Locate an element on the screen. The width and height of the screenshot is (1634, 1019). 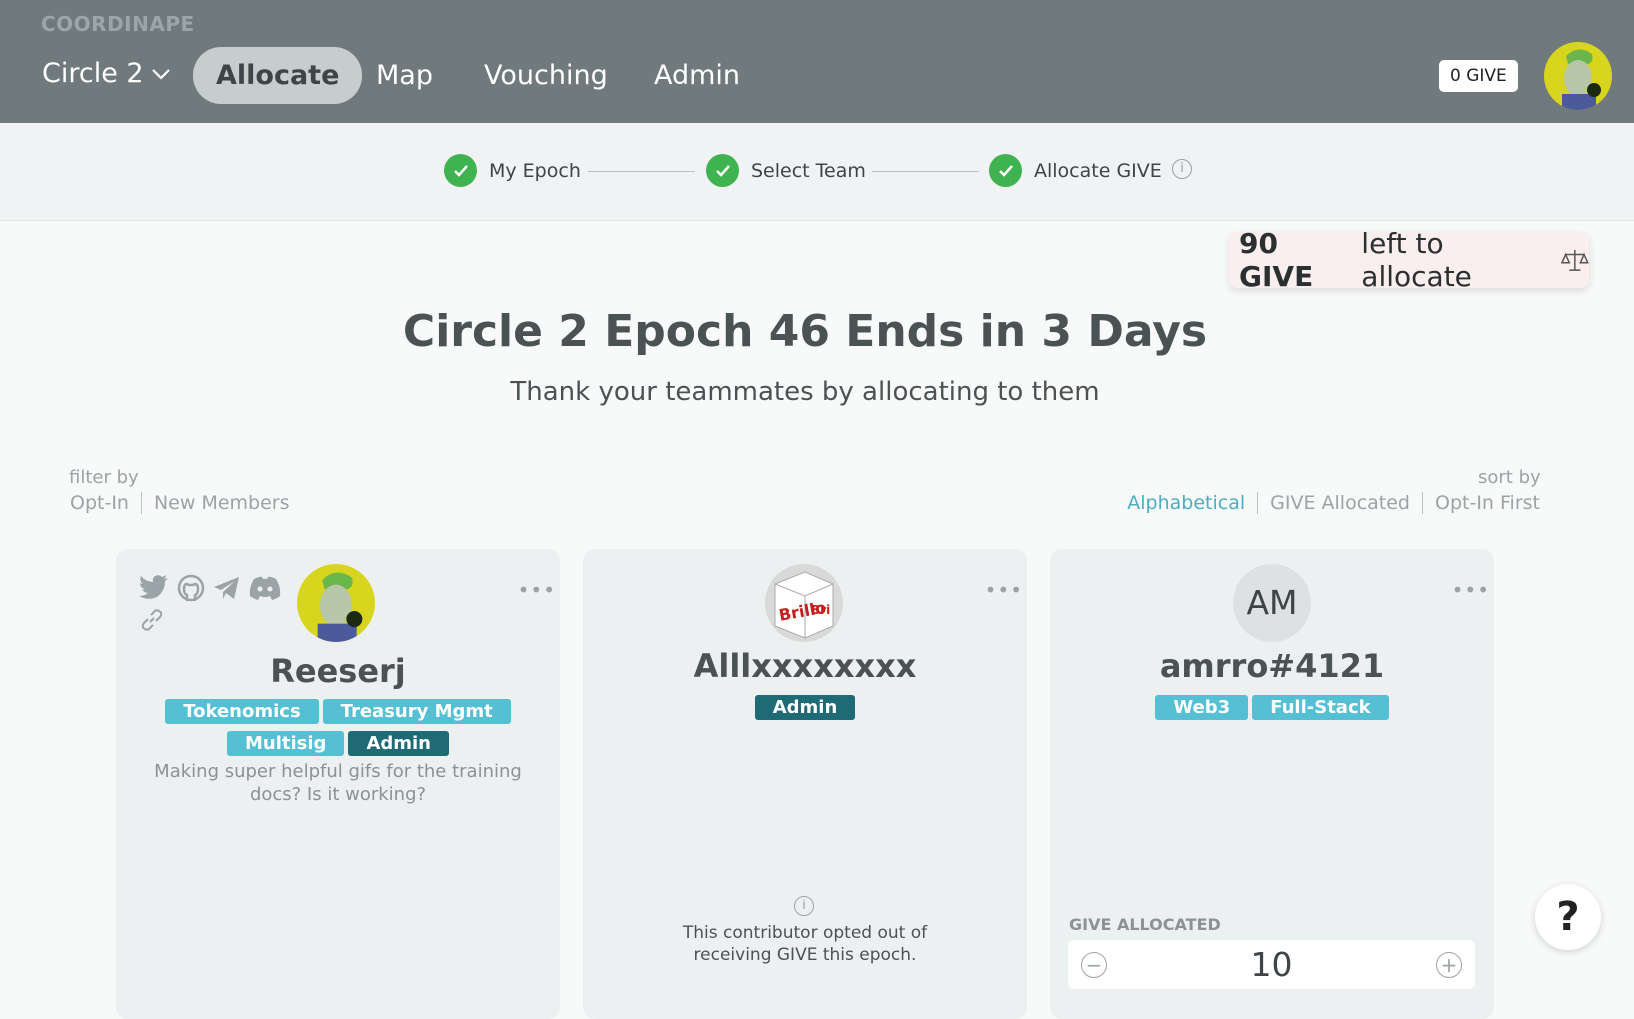
chevron-down-icon is located at coordinates (160, 74).